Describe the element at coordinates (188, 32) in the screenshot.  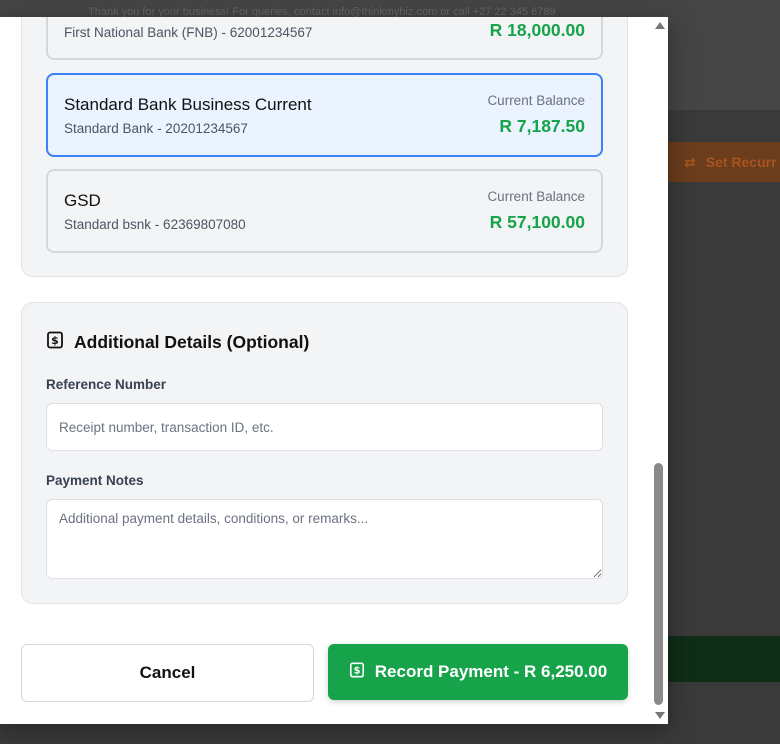
I see `bank-account-details: First National Bank (FNB) - 62001234567` at that location.